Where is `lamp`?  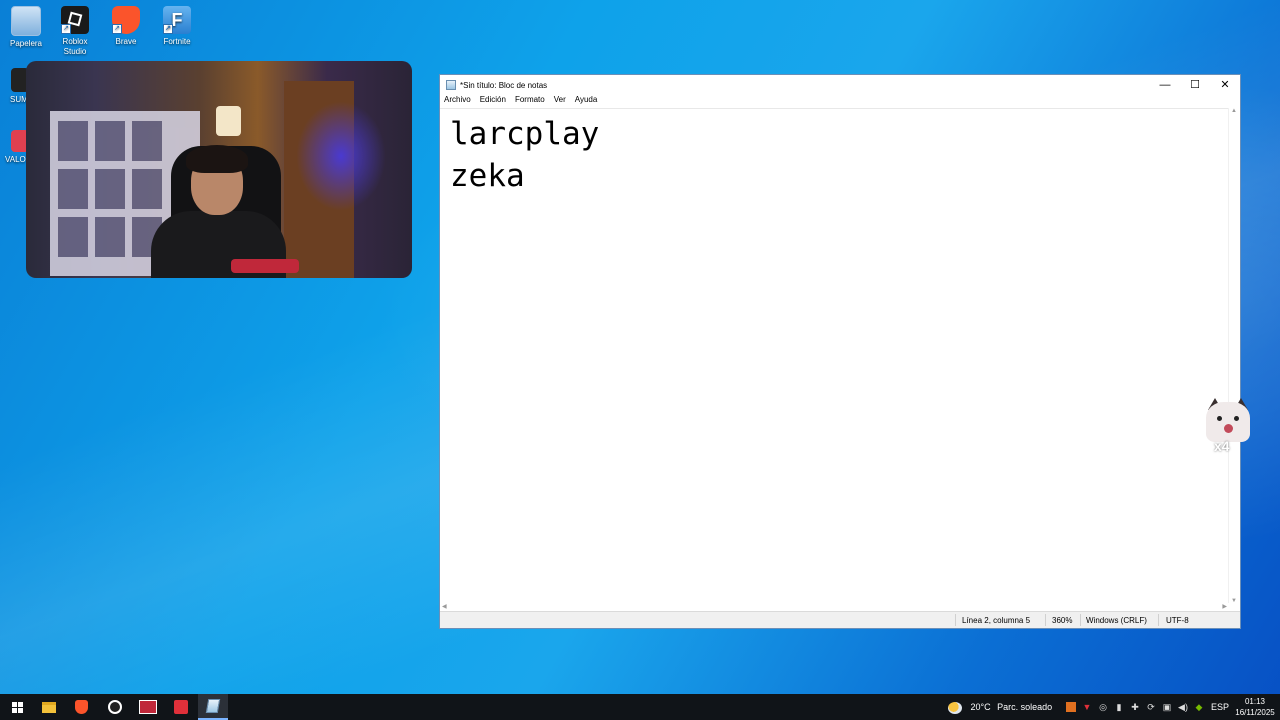 lamp is located at coordinates (228, 121).